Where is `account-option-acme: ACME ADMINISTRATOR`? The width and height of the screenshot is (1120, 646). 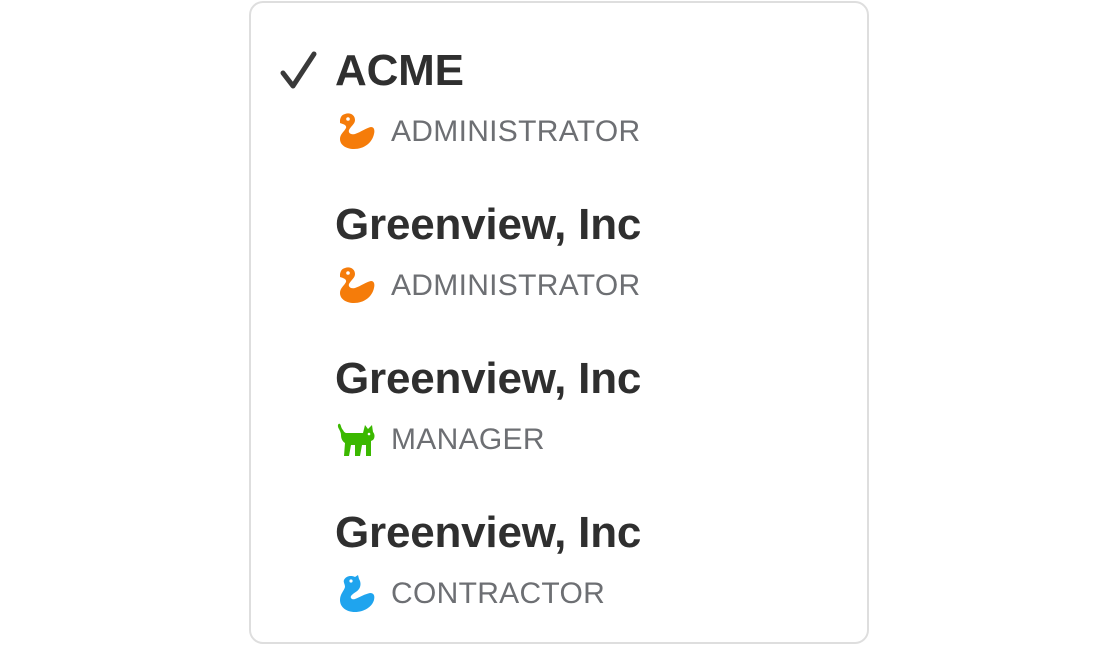 account-option-acme: ACME ADMINISTRATOR is located at coordinates (559, 78).